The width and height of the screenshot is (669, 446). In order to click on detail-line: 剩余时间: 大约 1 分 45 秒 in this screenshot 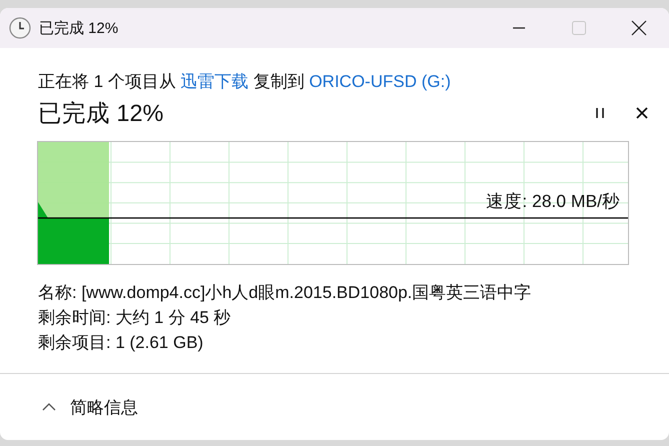, I will do `click(135, 317)`.